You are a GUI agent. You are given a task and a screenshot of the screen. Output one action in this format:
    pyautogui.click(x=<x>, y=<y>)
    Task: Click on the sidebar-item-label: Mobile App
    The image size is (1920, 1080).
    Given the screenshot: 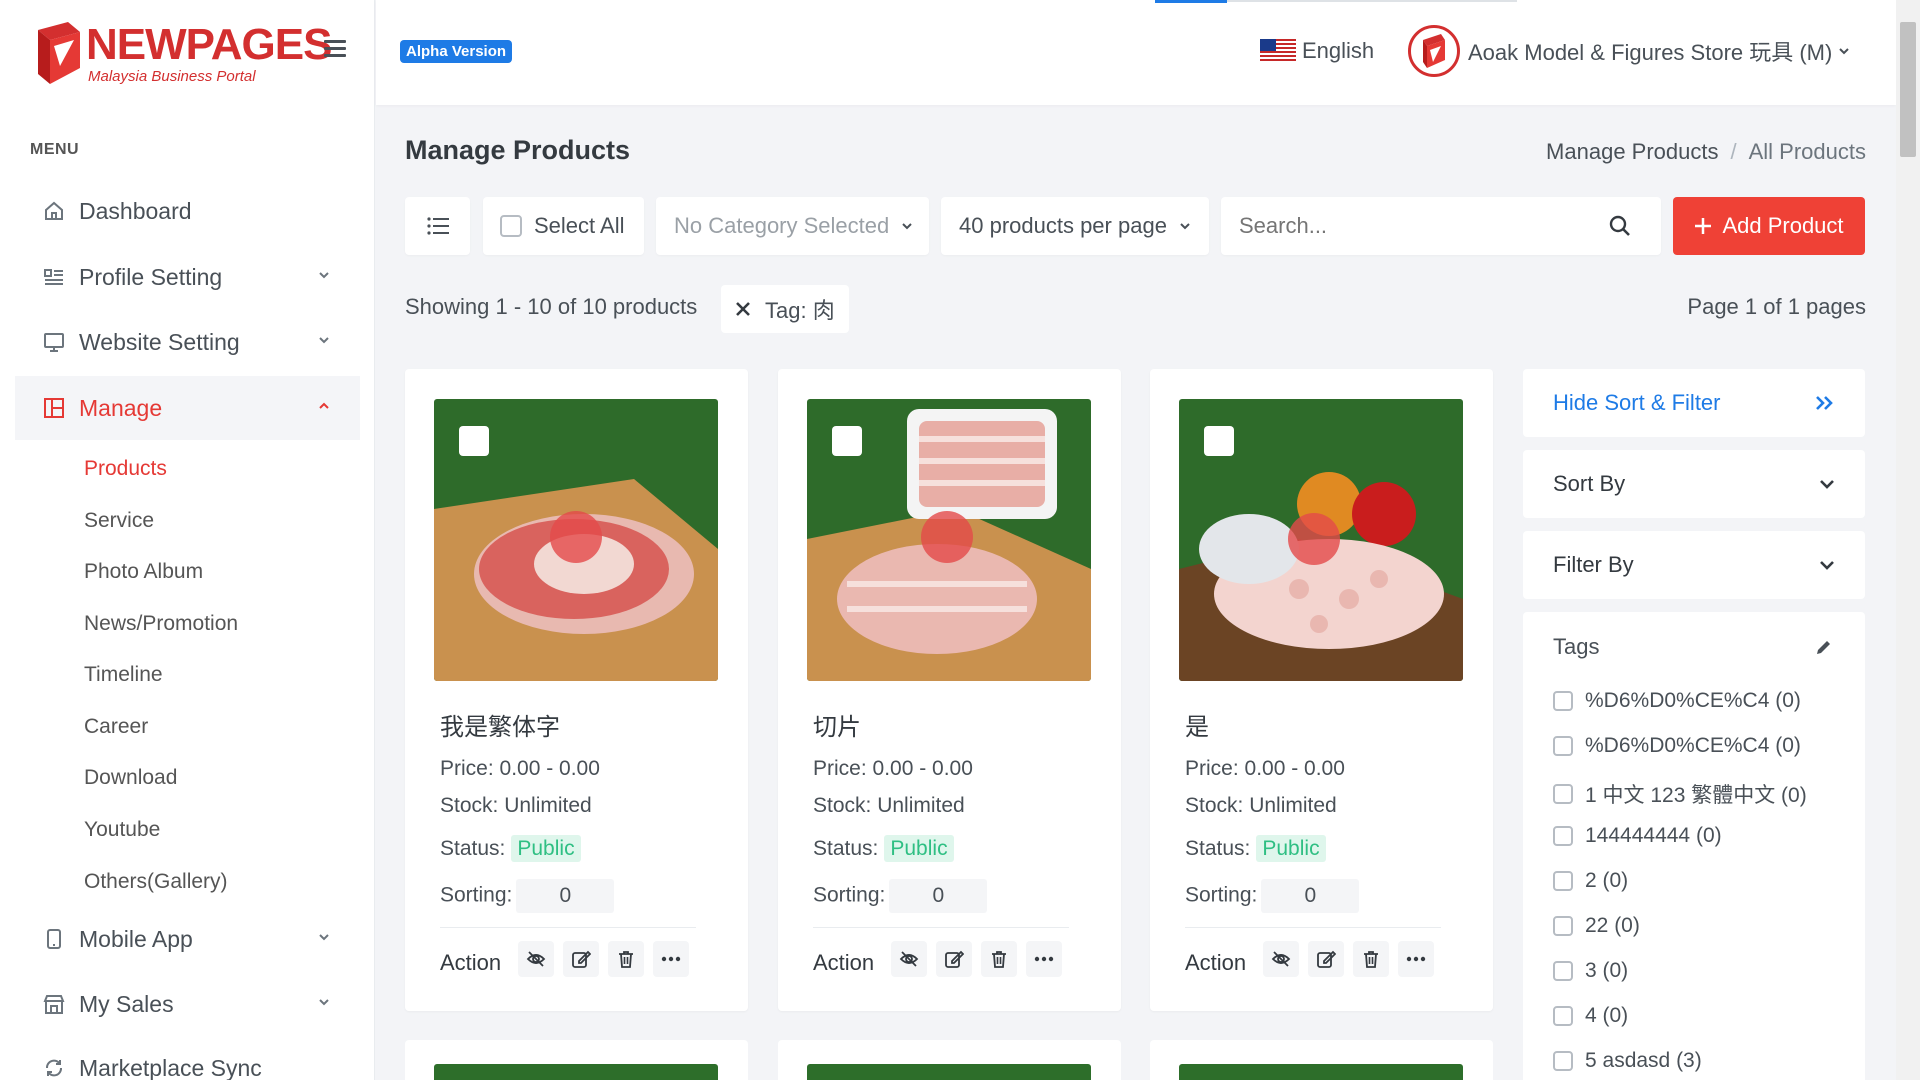 What is the action you would take?
    pyautogui.click(x=136, y=938)
    